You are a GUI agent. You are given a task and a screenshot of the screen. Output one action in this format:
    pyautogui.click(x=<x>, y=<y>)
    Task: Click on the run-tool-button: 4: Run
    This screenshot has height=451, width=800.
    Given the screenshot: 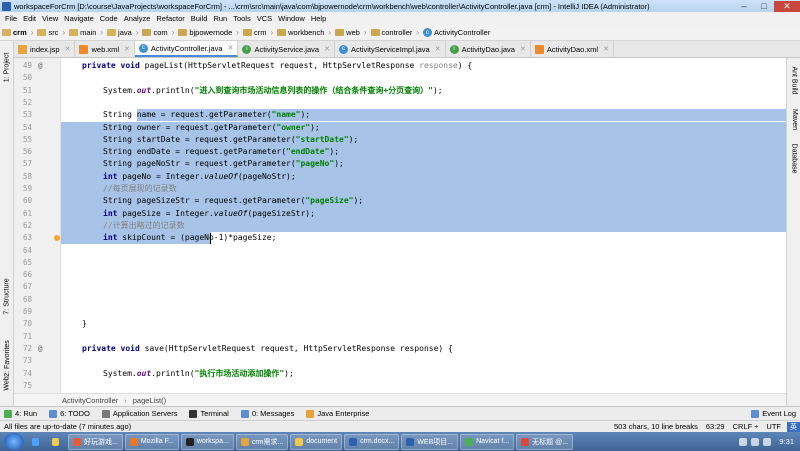 What is the action you would take?
    pyautogui.click(x=20, y=413)
    